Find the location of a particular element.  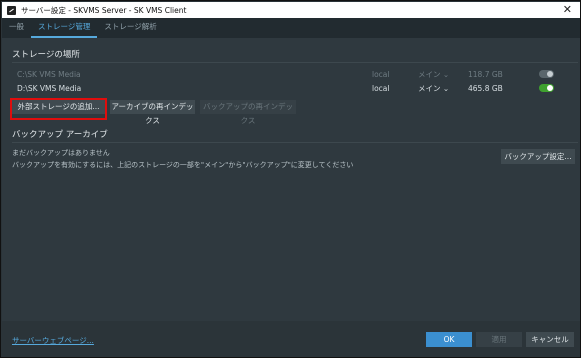

apply-button: 適用 is located at coordinates (499, 339).